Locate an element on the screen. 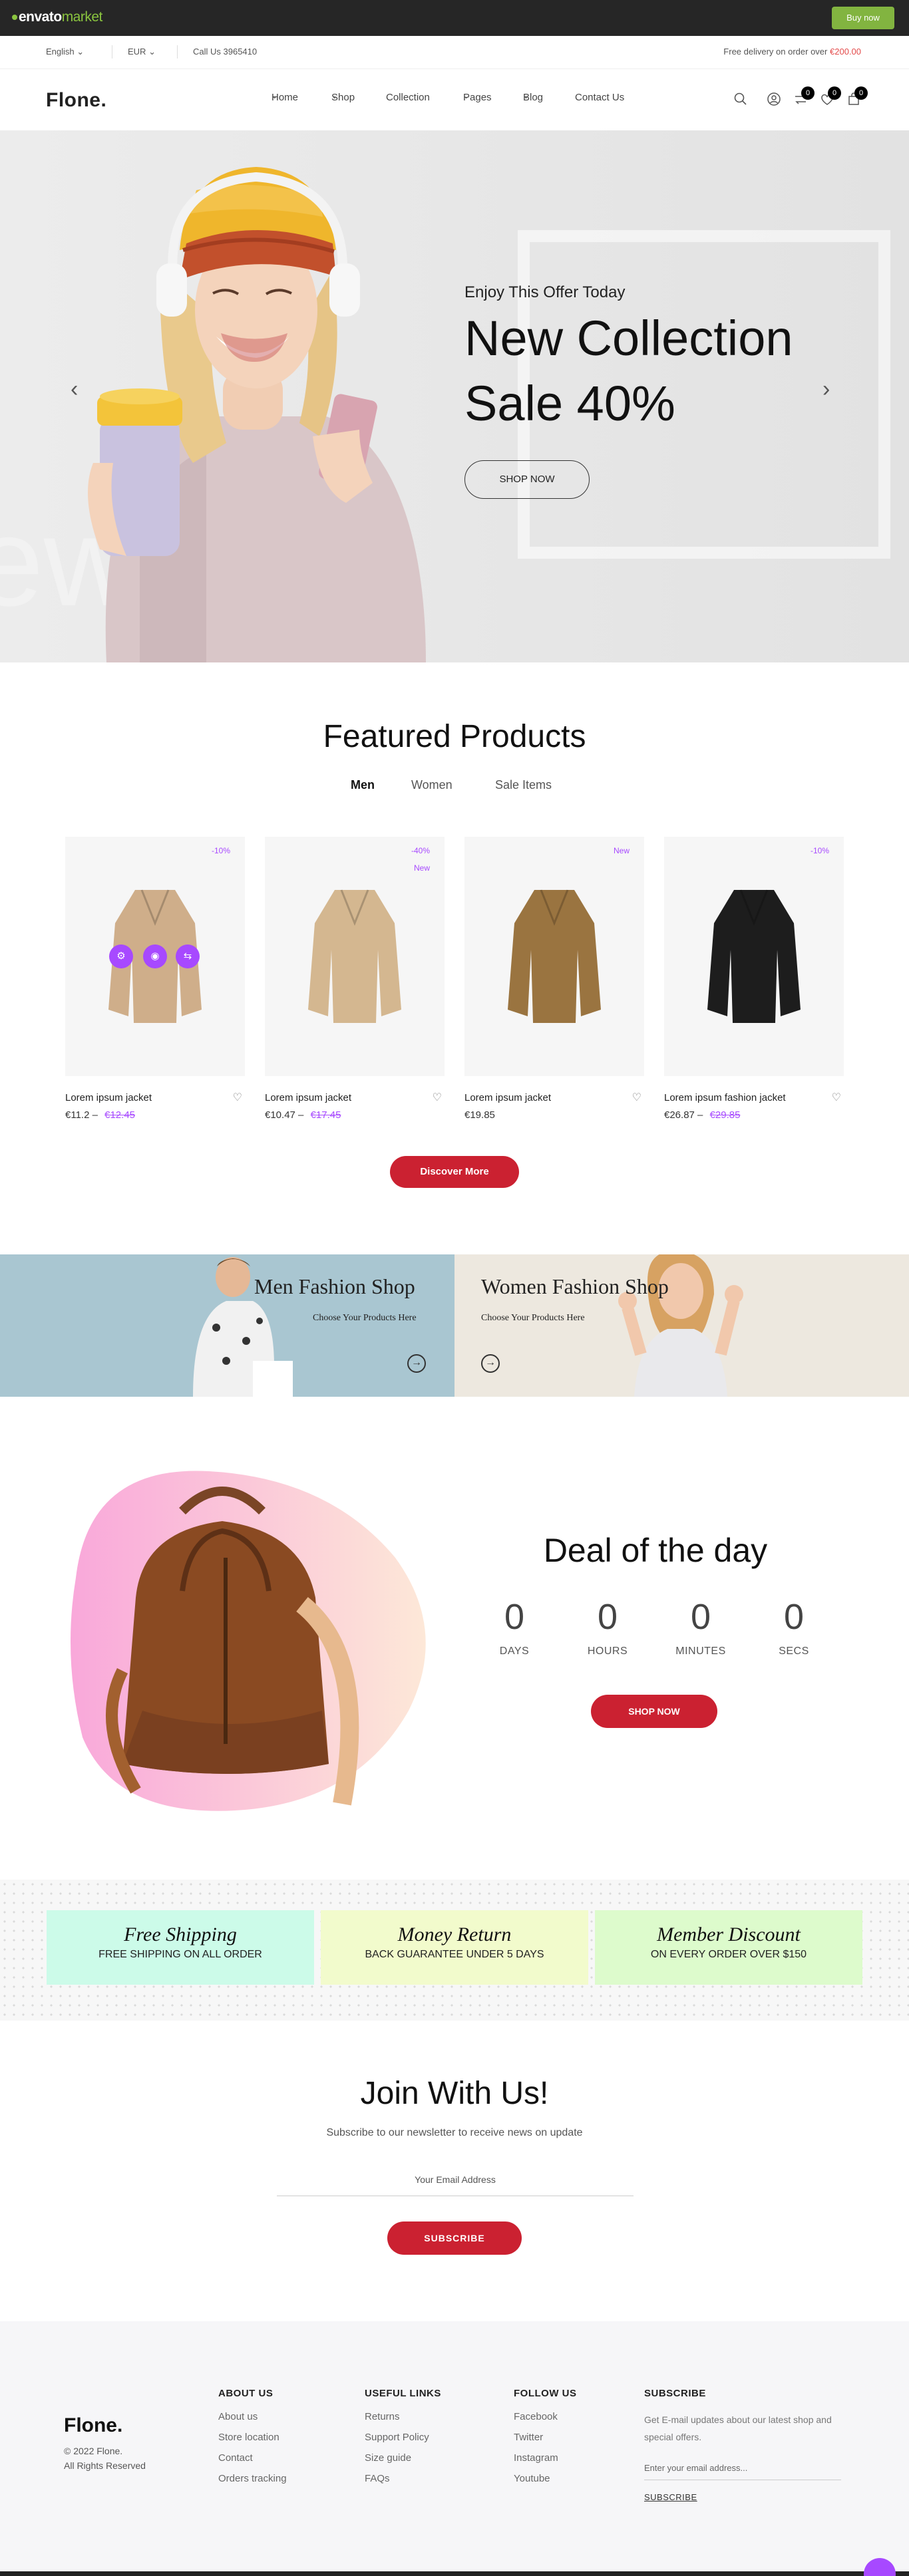 The width and height of the screenshot is (909, 2576). envato-bar: envatomarket Buy now is located at coordinates (454, 18).